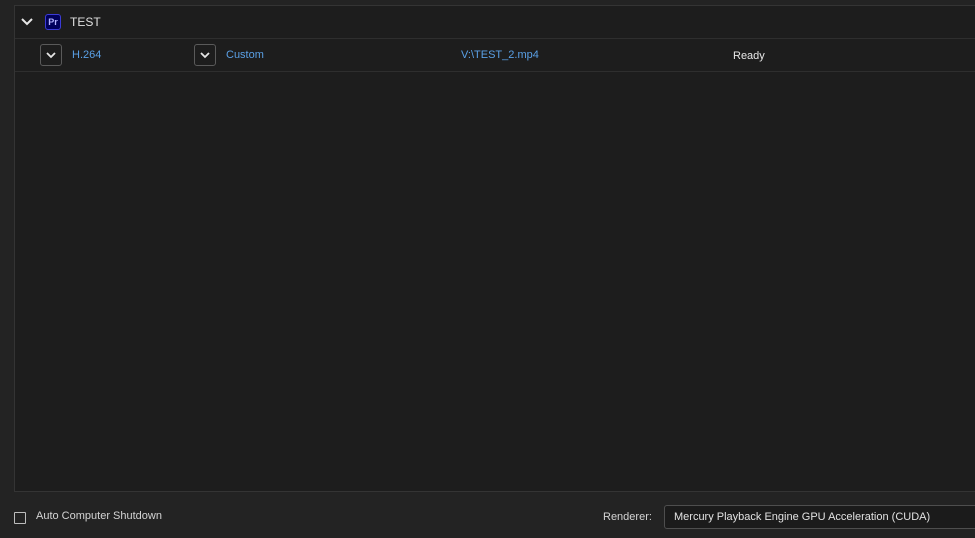 The width and height of the screenshot is (975, 538). What do you see at coordinates (245, 55) in the screenshot?
I see `preset-link: Custom` at bounding box center [245, 55].